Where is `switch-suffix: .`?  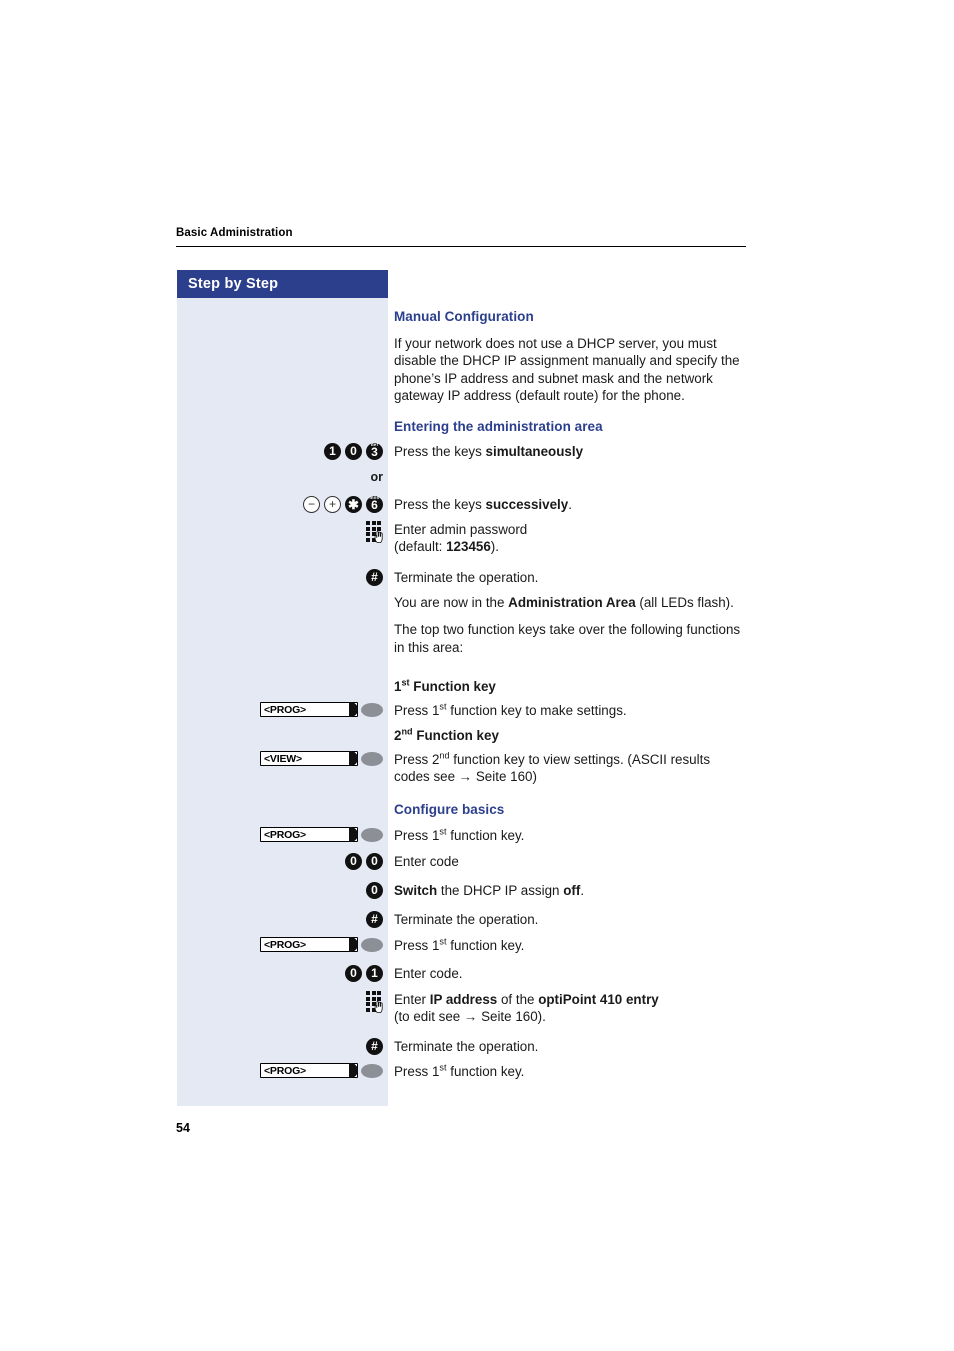
switch-suffix: . is located at coordinates (582, 890).